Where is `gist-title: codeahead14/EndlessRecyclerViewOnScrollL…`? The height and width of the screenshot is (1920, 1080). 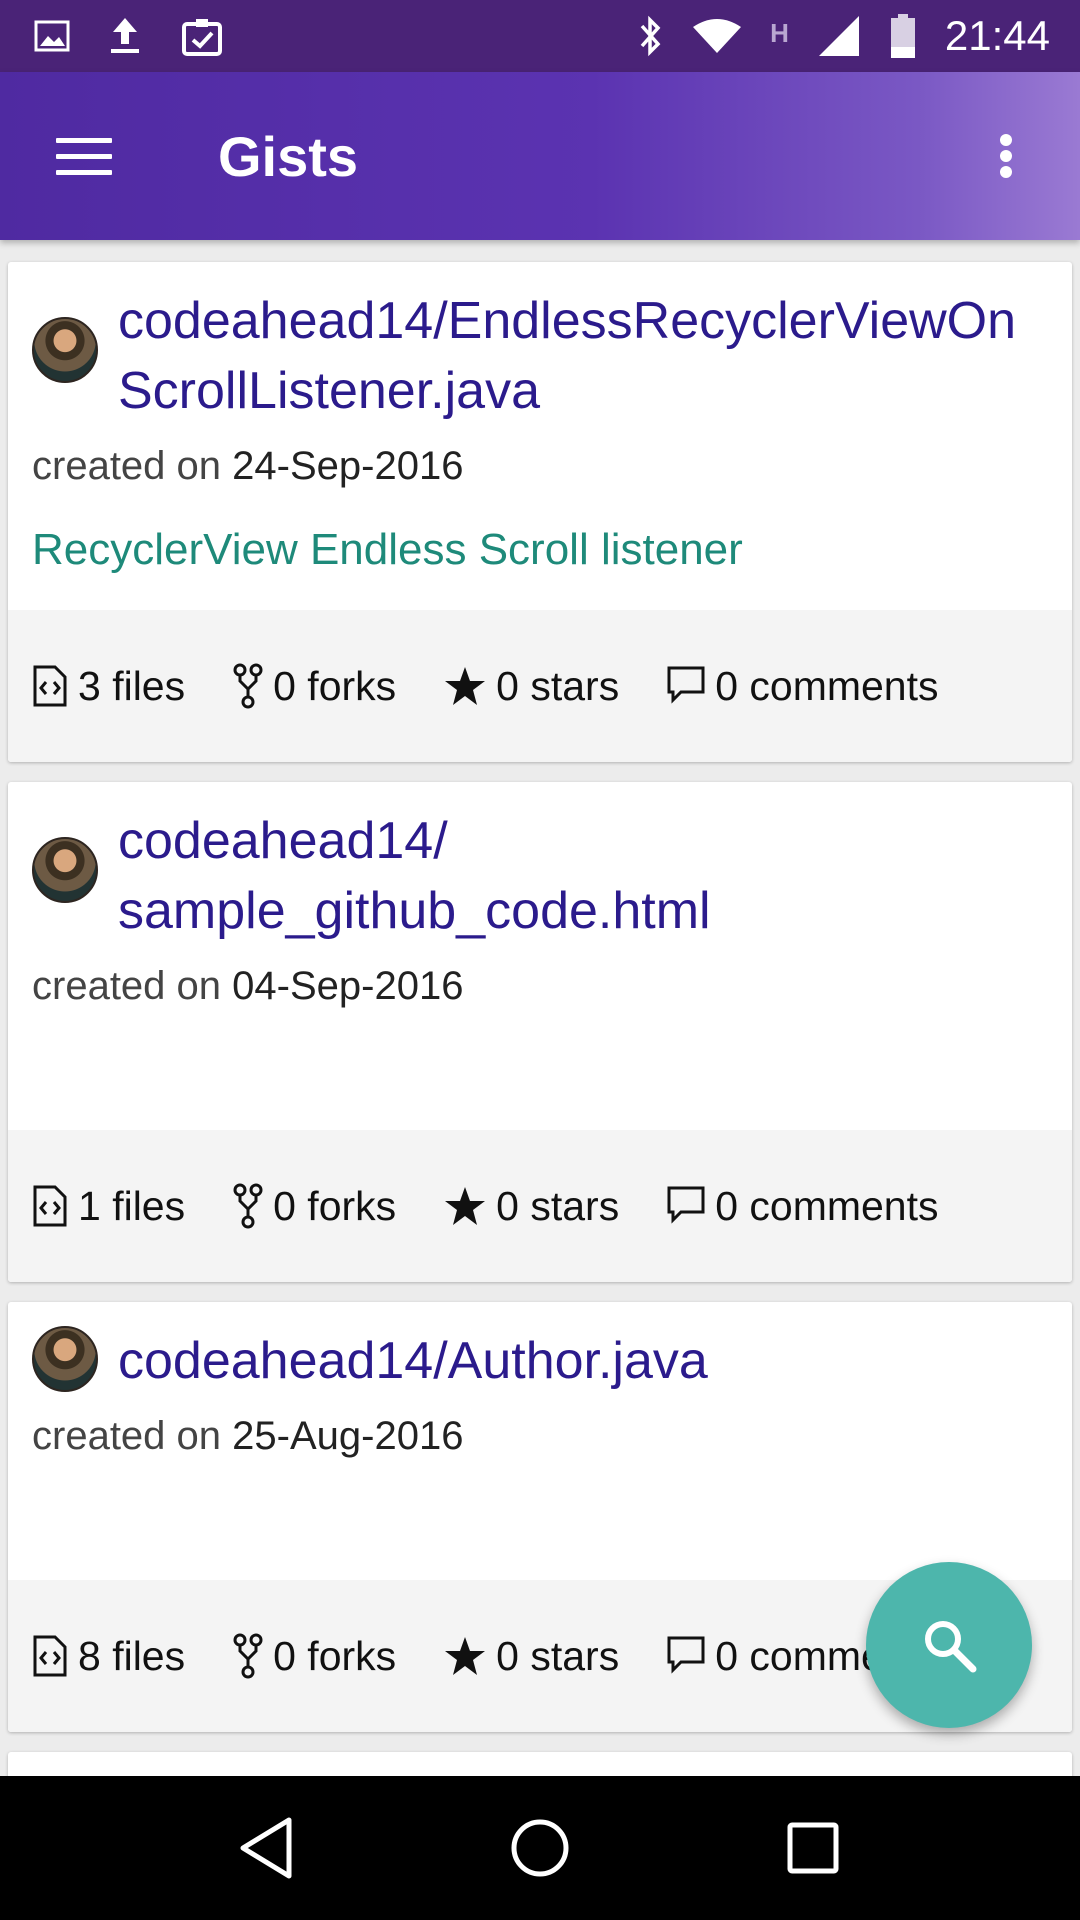
gist-title: codeahead14/EndlessRecyclerViewOnScrollL… is located at coordinates (583, 356).